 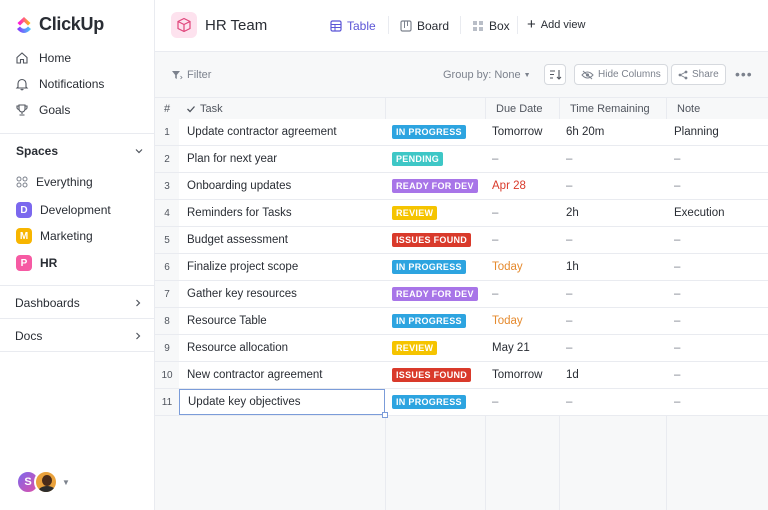 I want to click on task-name-cell: Onboarding updates, so click(x=282, y=186).